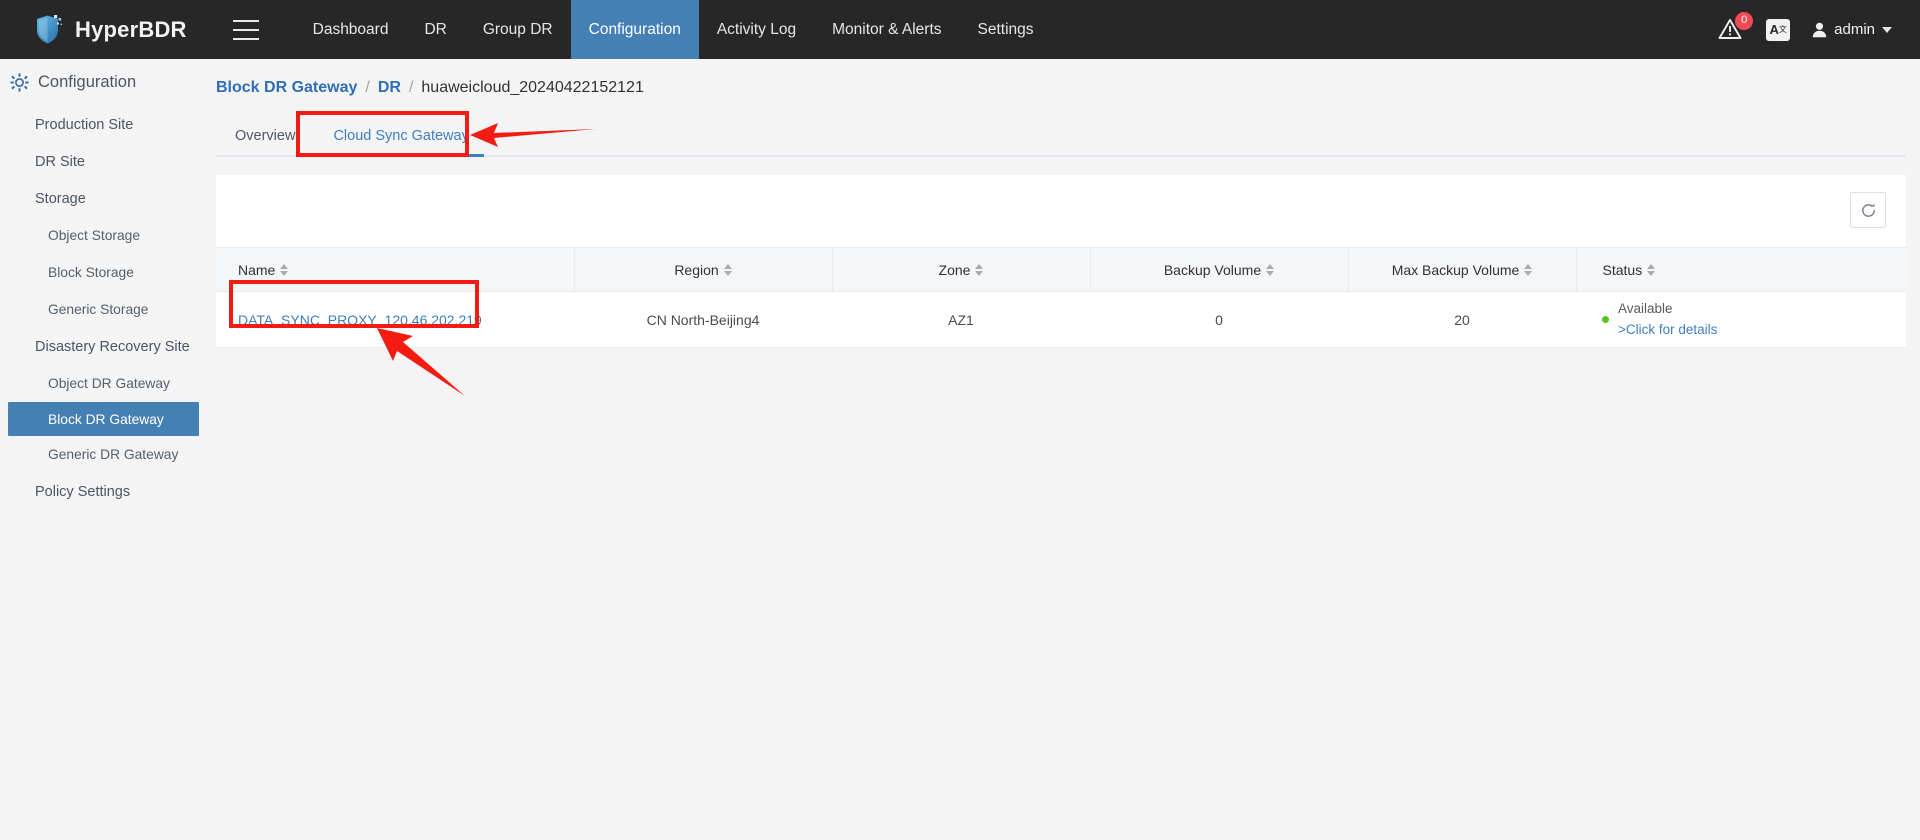 The image size is (1920, 840). Describe the element at coordinates (104, 454) in the screenshot. I see `sidebar-item-generic-dr-gateway: Generic DR Gateway` at that location.